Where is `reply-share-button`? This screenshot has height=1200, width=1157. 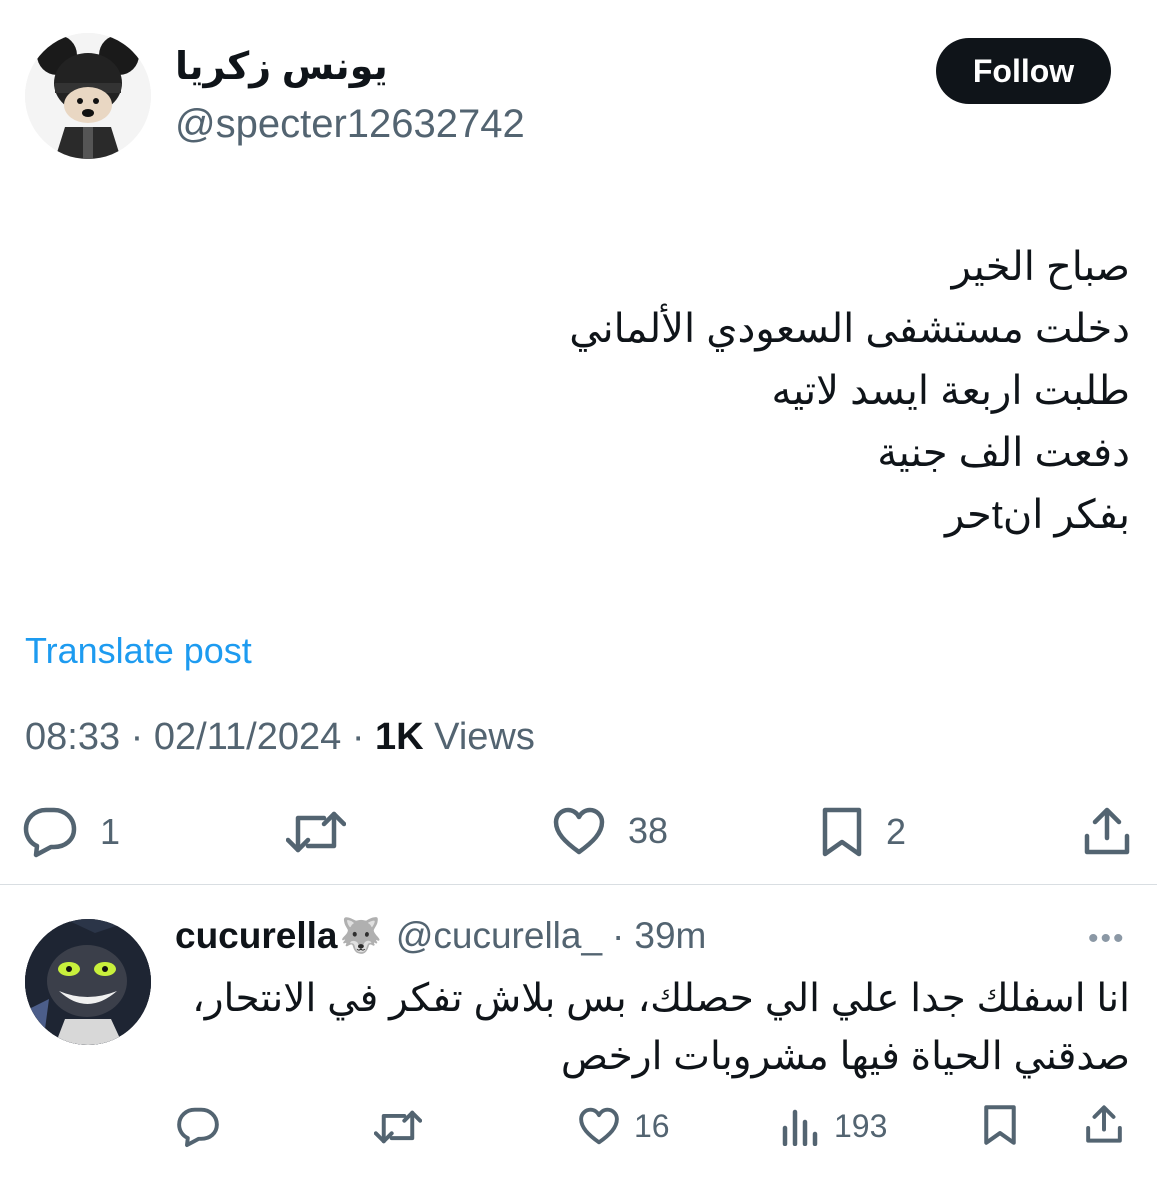 reply-share-button is located at coordinates (1104, 1124).